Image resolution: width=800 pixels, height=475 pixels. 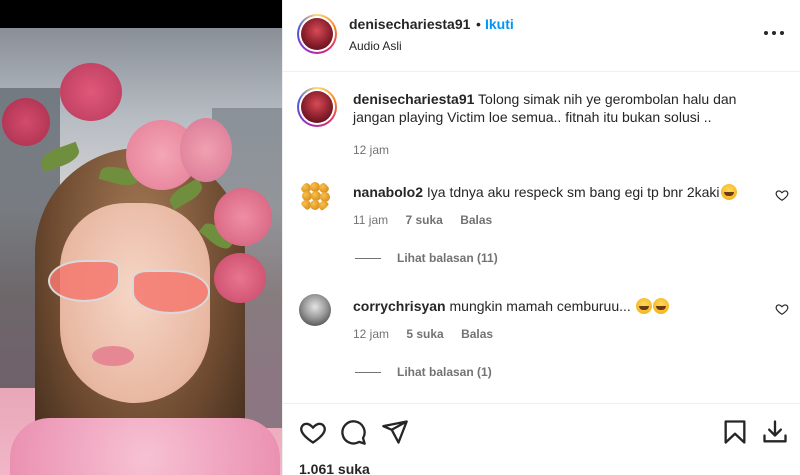 I want to click on author-avatar, so click(x=317, y=34).